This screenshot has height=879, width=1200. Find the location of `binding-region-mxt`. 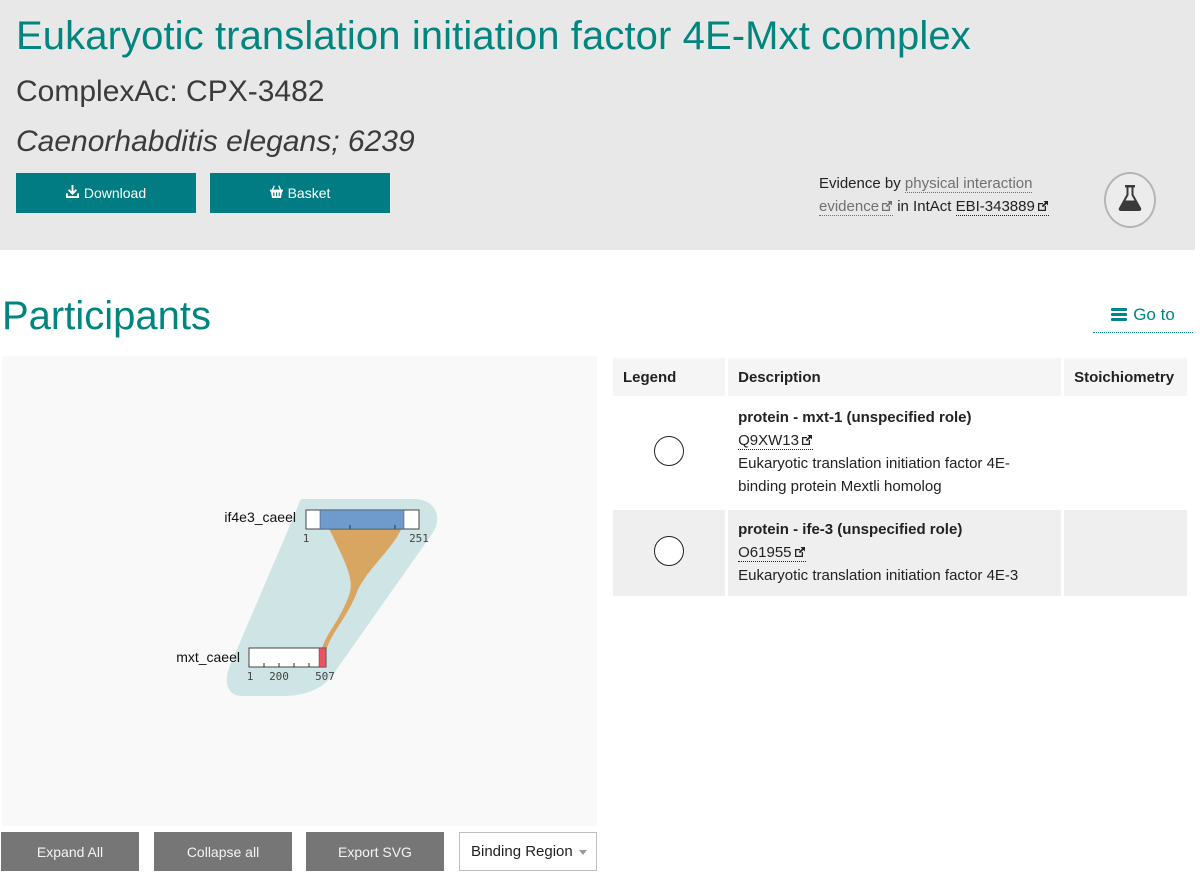

binding-region-mxt is located at coordinates (322, 657).